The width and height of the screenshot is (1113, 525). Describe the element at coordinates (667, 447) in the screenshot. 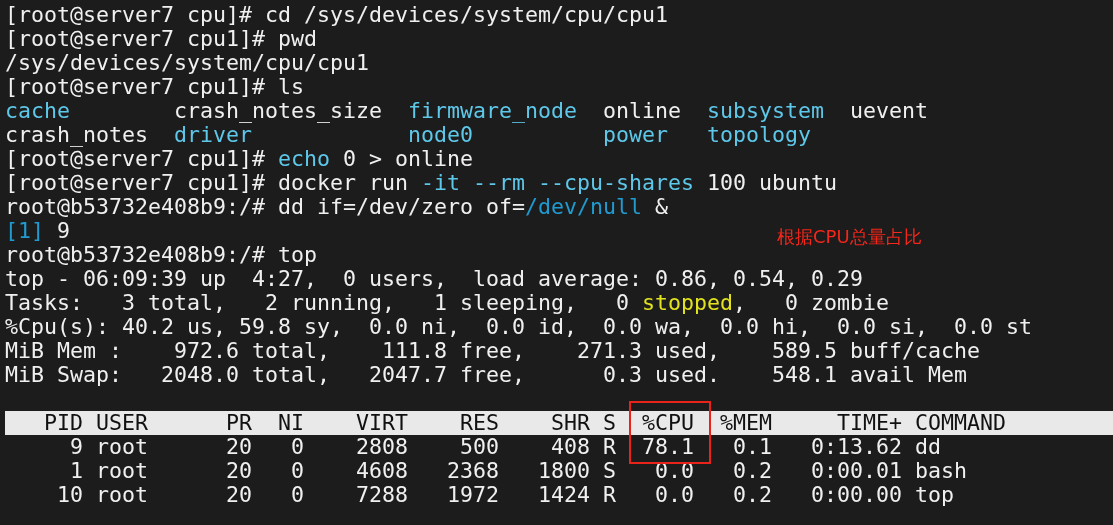

I see `table-cell-text: 78.1` at that location.